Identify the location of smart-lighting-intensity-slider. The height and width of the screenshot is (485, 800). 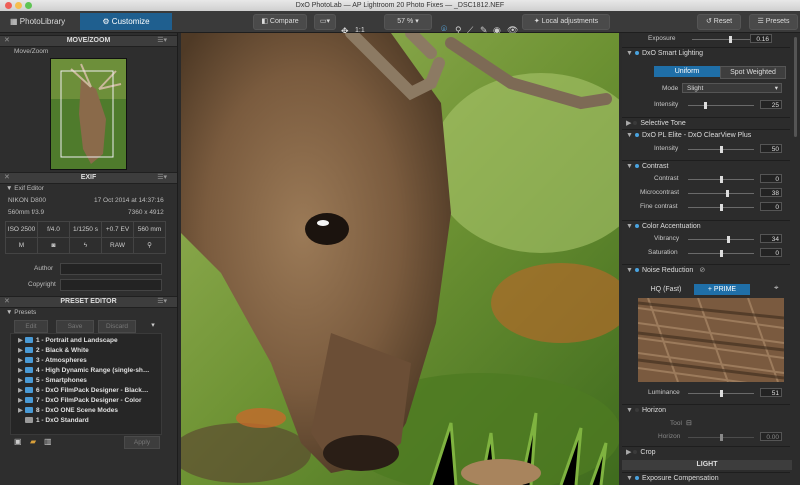
(721, 105).